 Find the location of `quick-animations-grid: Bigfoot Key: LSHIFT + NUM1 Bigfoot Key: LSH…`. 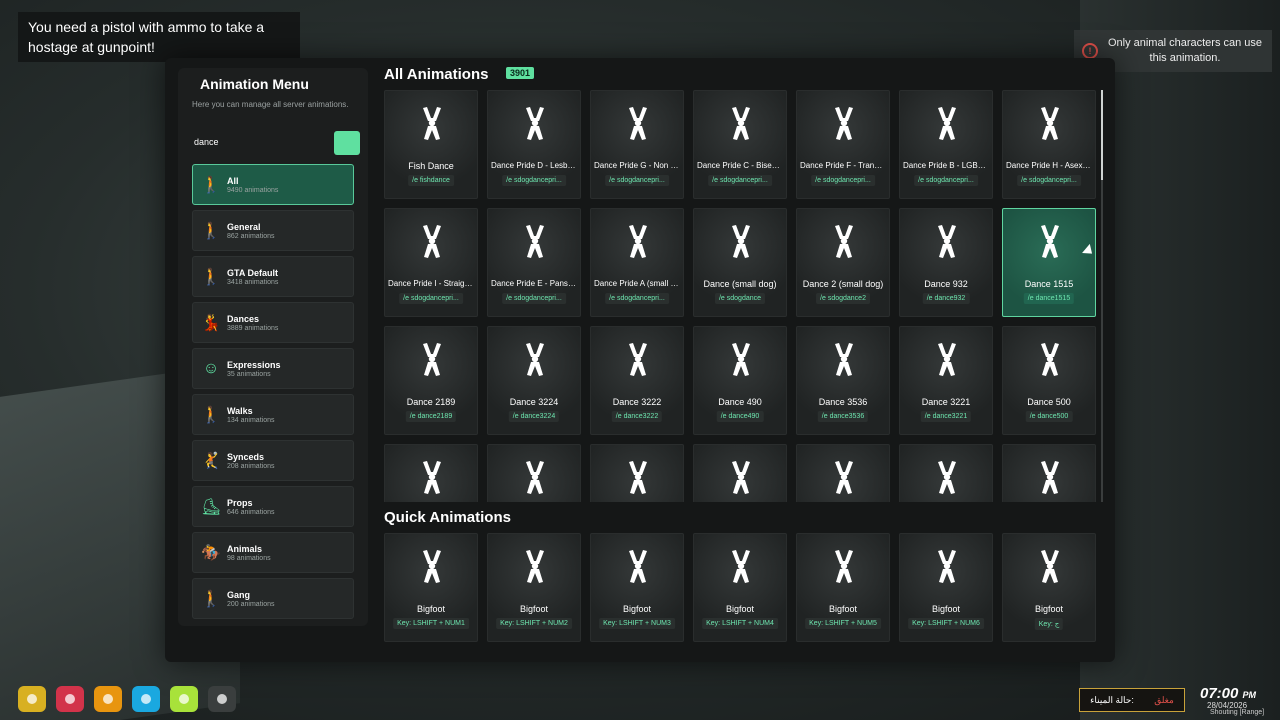

quick-animations-grid: Bigfoot Key: LSHIFT + NUM1 Bigfoot Key: LSH… is located at coordinates (740, 587).